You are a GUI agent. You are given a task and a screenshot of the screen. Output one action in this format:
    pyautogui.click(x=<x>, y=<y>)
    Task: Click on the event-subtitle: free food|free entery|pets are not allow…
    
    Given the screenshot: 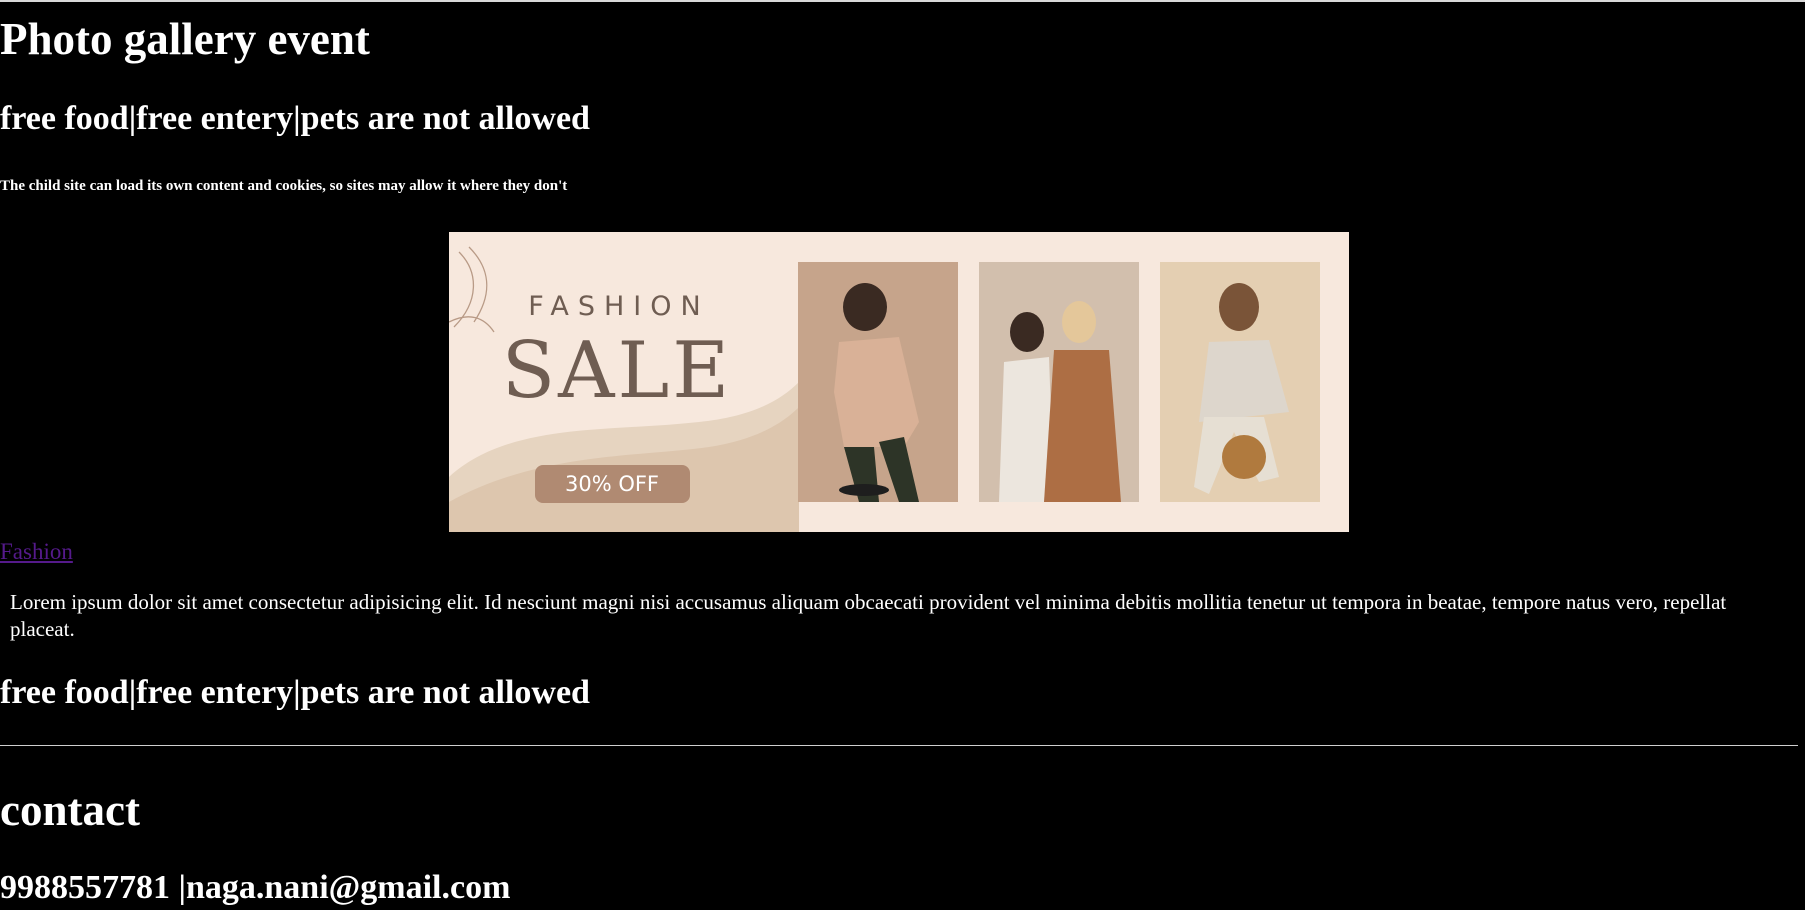 What is the action you would take?
    pyautogui.click(x=295, y=118)
    